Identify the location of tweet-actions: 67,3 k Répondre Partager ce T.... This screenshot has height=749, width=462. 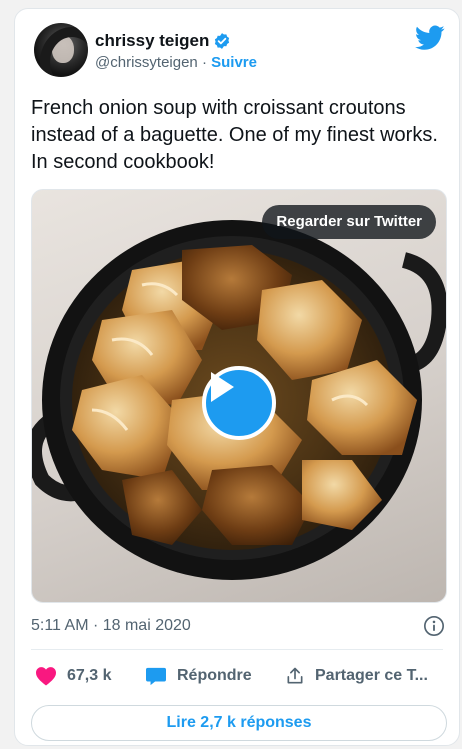
(239, 676).